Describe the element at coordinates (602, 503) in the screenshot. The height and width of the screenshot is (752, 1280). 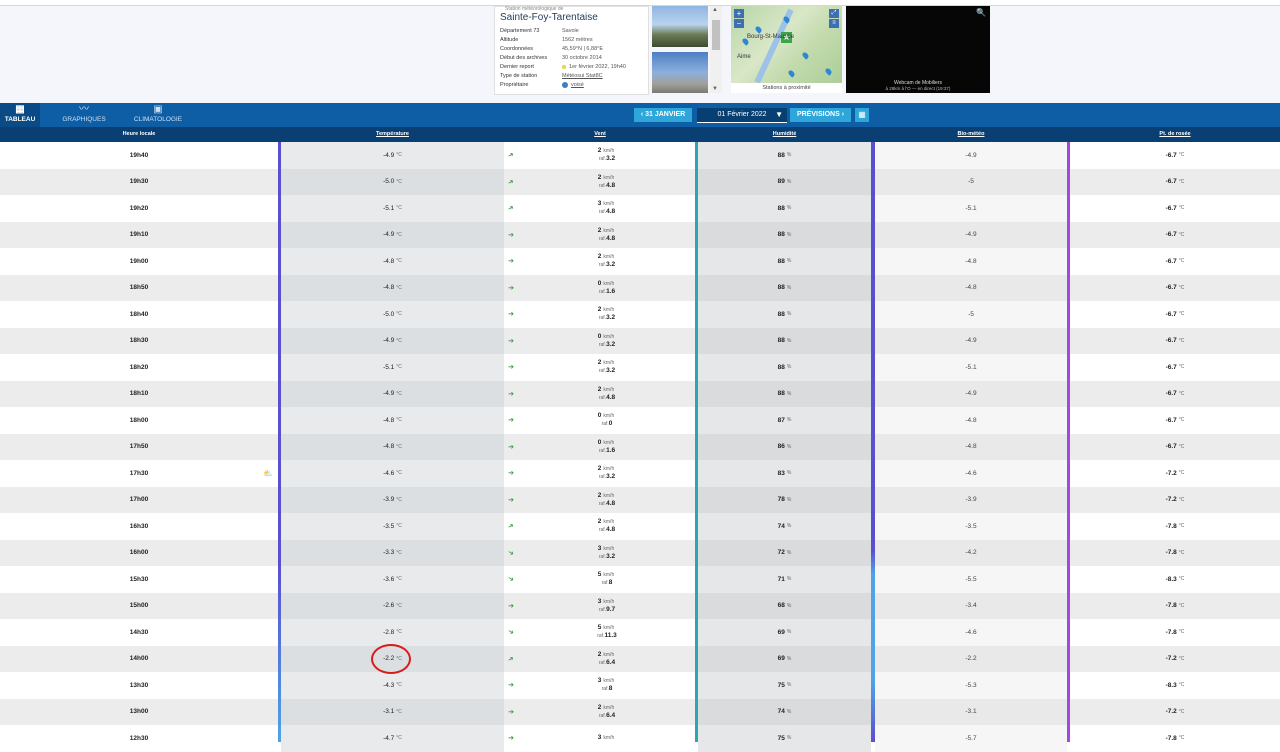
I see `gust-unit: raf.` at that location.